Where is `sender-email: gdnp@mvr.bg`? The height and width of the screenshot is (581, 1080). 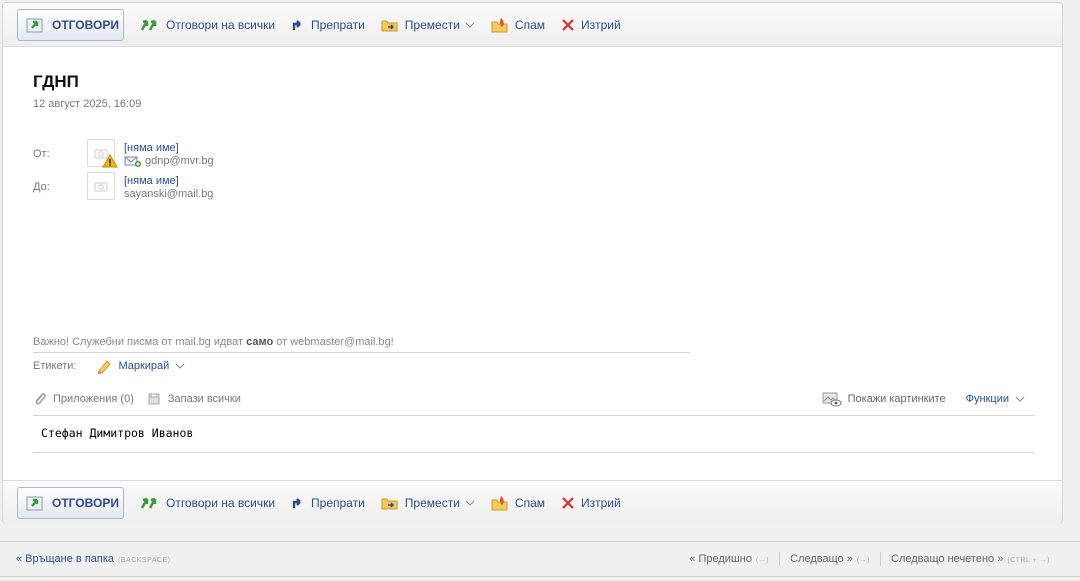
sender-email: gdnp@mvr.bg is located at coordinates (179, 161).